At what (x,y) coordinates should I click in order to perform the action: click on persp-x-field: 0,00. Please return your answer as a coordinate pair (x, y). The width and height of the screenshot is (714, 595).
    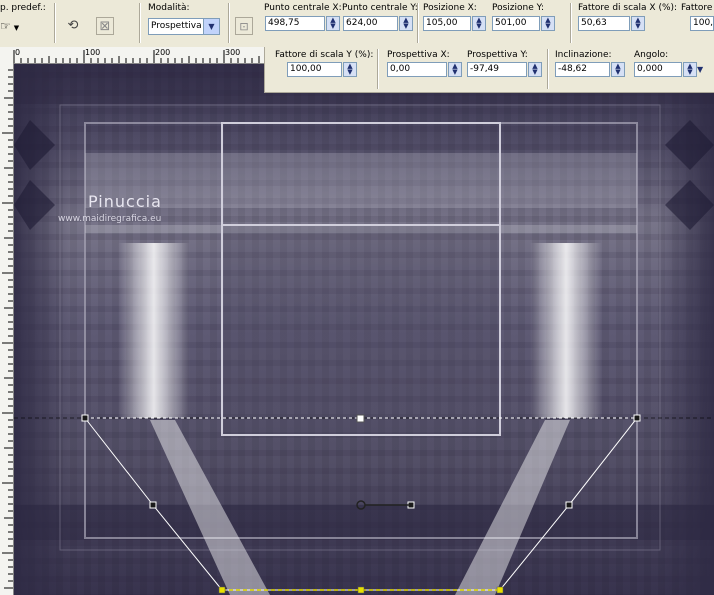
    Looking at the image, I should click on (417, 69).